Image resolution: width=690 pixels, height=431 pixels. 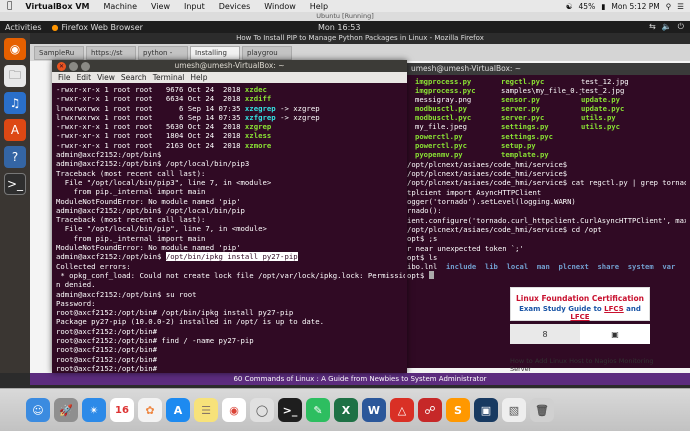 What do you see at coordinates (422, 239) in the screenshot?
I see `terminal-line: opt$ ;s` at bounding box center [422, 239].